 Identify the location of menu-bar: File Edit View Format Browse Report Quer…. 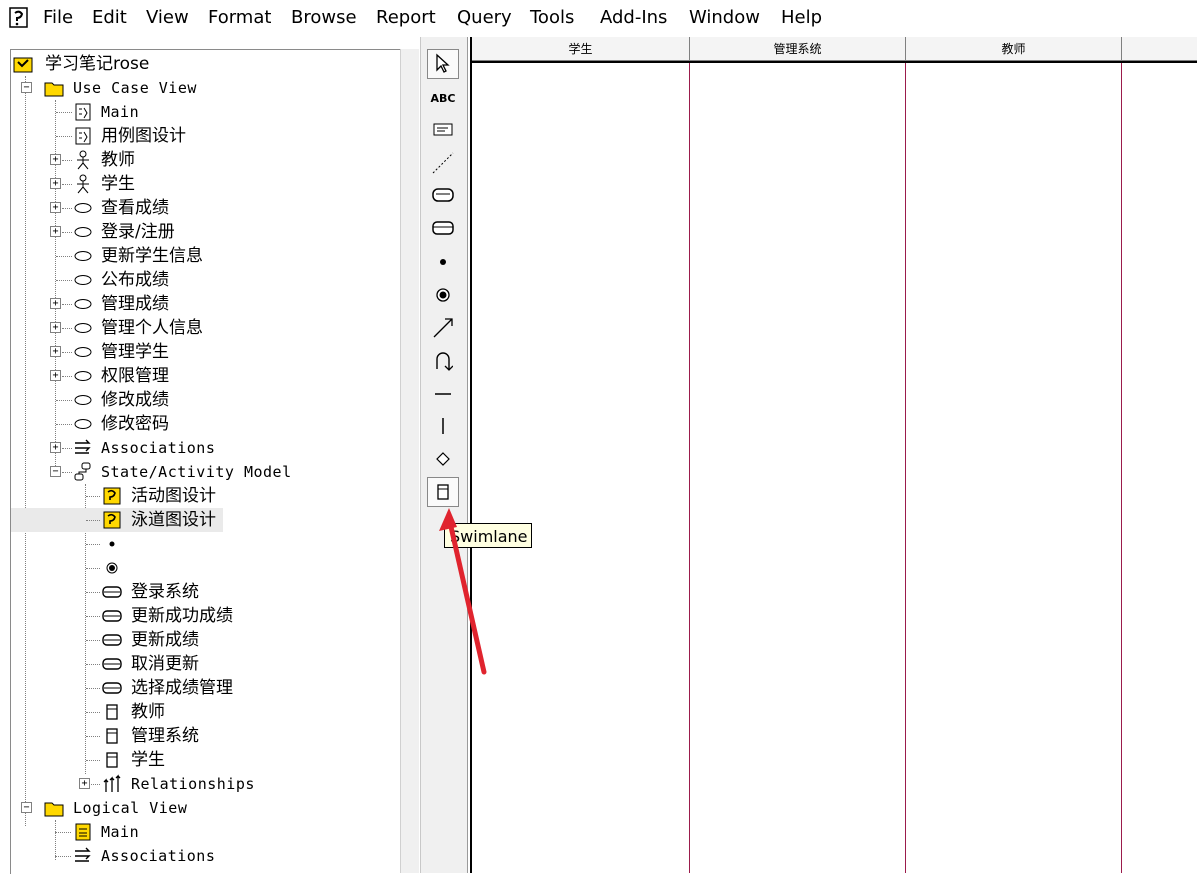
(598, 18).